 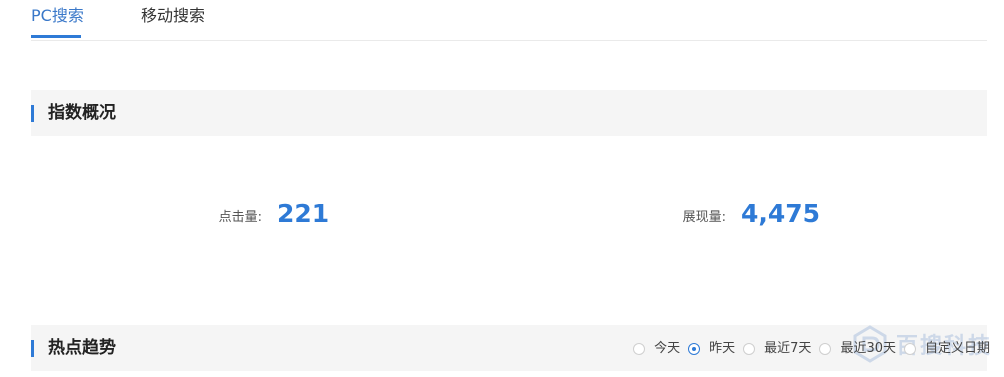 I want to click on radio-yesterday: 昨天, so click(x=711, y=349).